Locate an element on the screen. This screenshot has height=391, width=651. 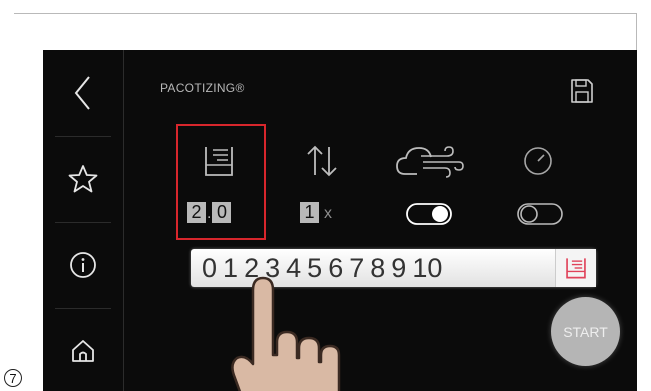
step-number-badge: 7 is located at coordinates (13, 378).